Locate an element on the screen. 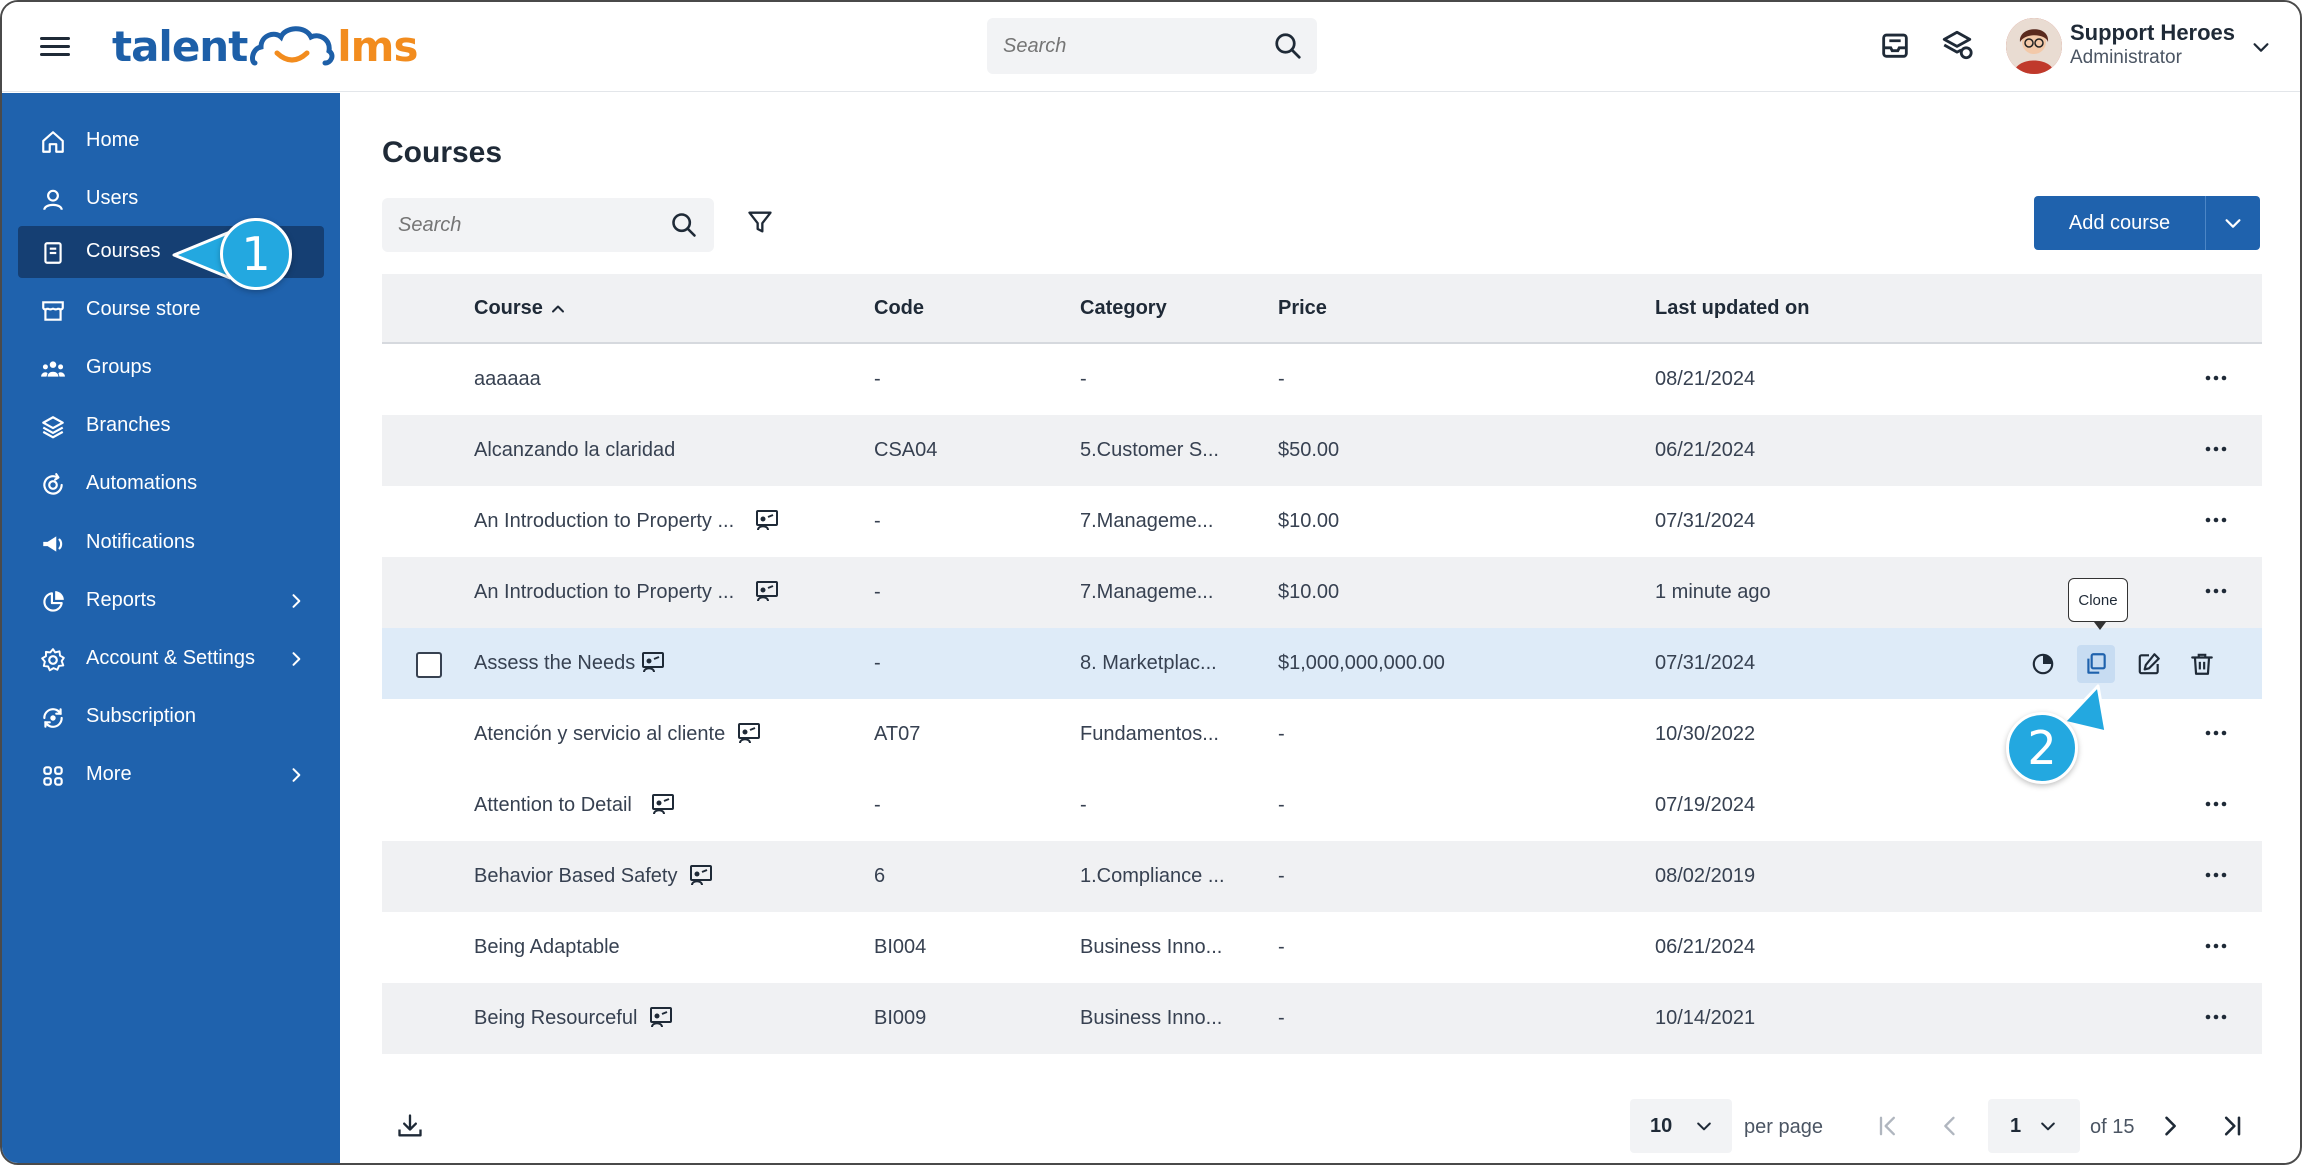 This screenshot has height=1165, width=2302. sidebar-item-notifications: Notifications is located at coordinates (171, 543).